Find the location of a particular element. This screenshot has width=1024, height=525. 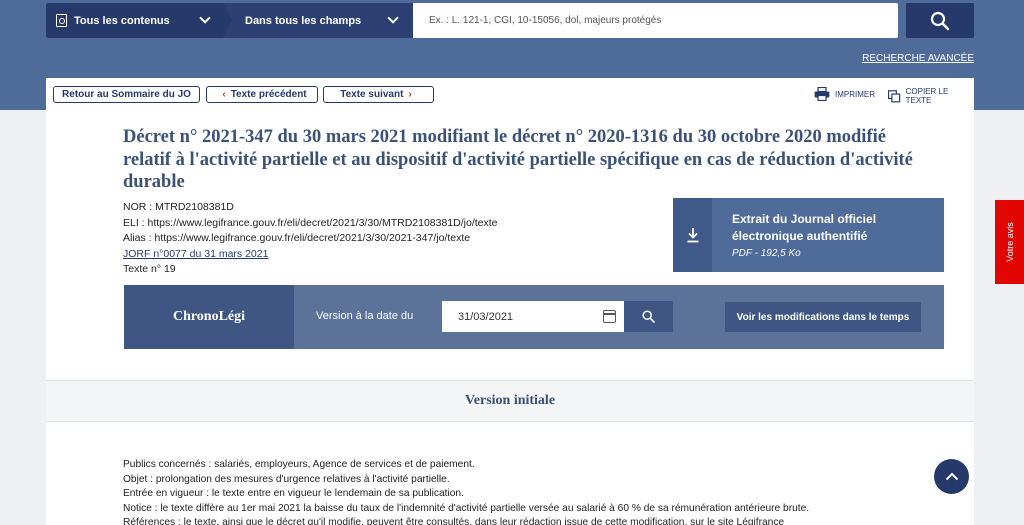

field-select: Dans tous les champs is located at coordinates (318, 20).